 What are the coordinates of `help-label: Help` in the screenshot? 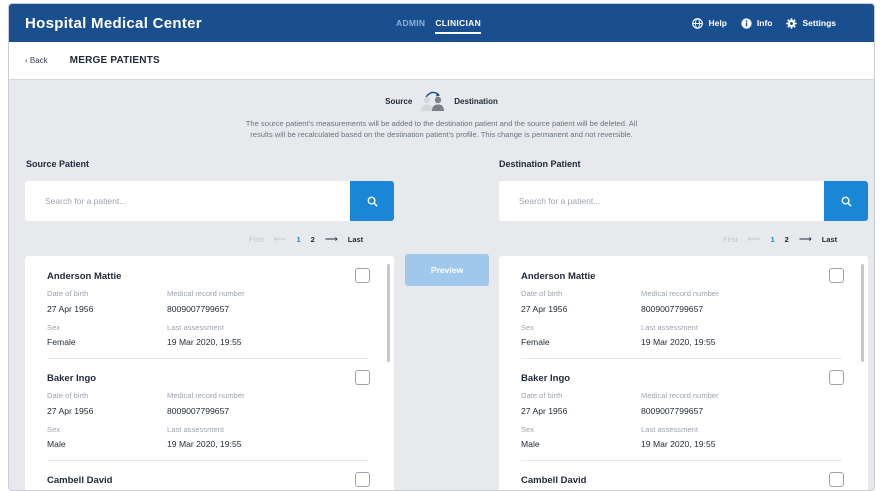 It's located at (717, 23).